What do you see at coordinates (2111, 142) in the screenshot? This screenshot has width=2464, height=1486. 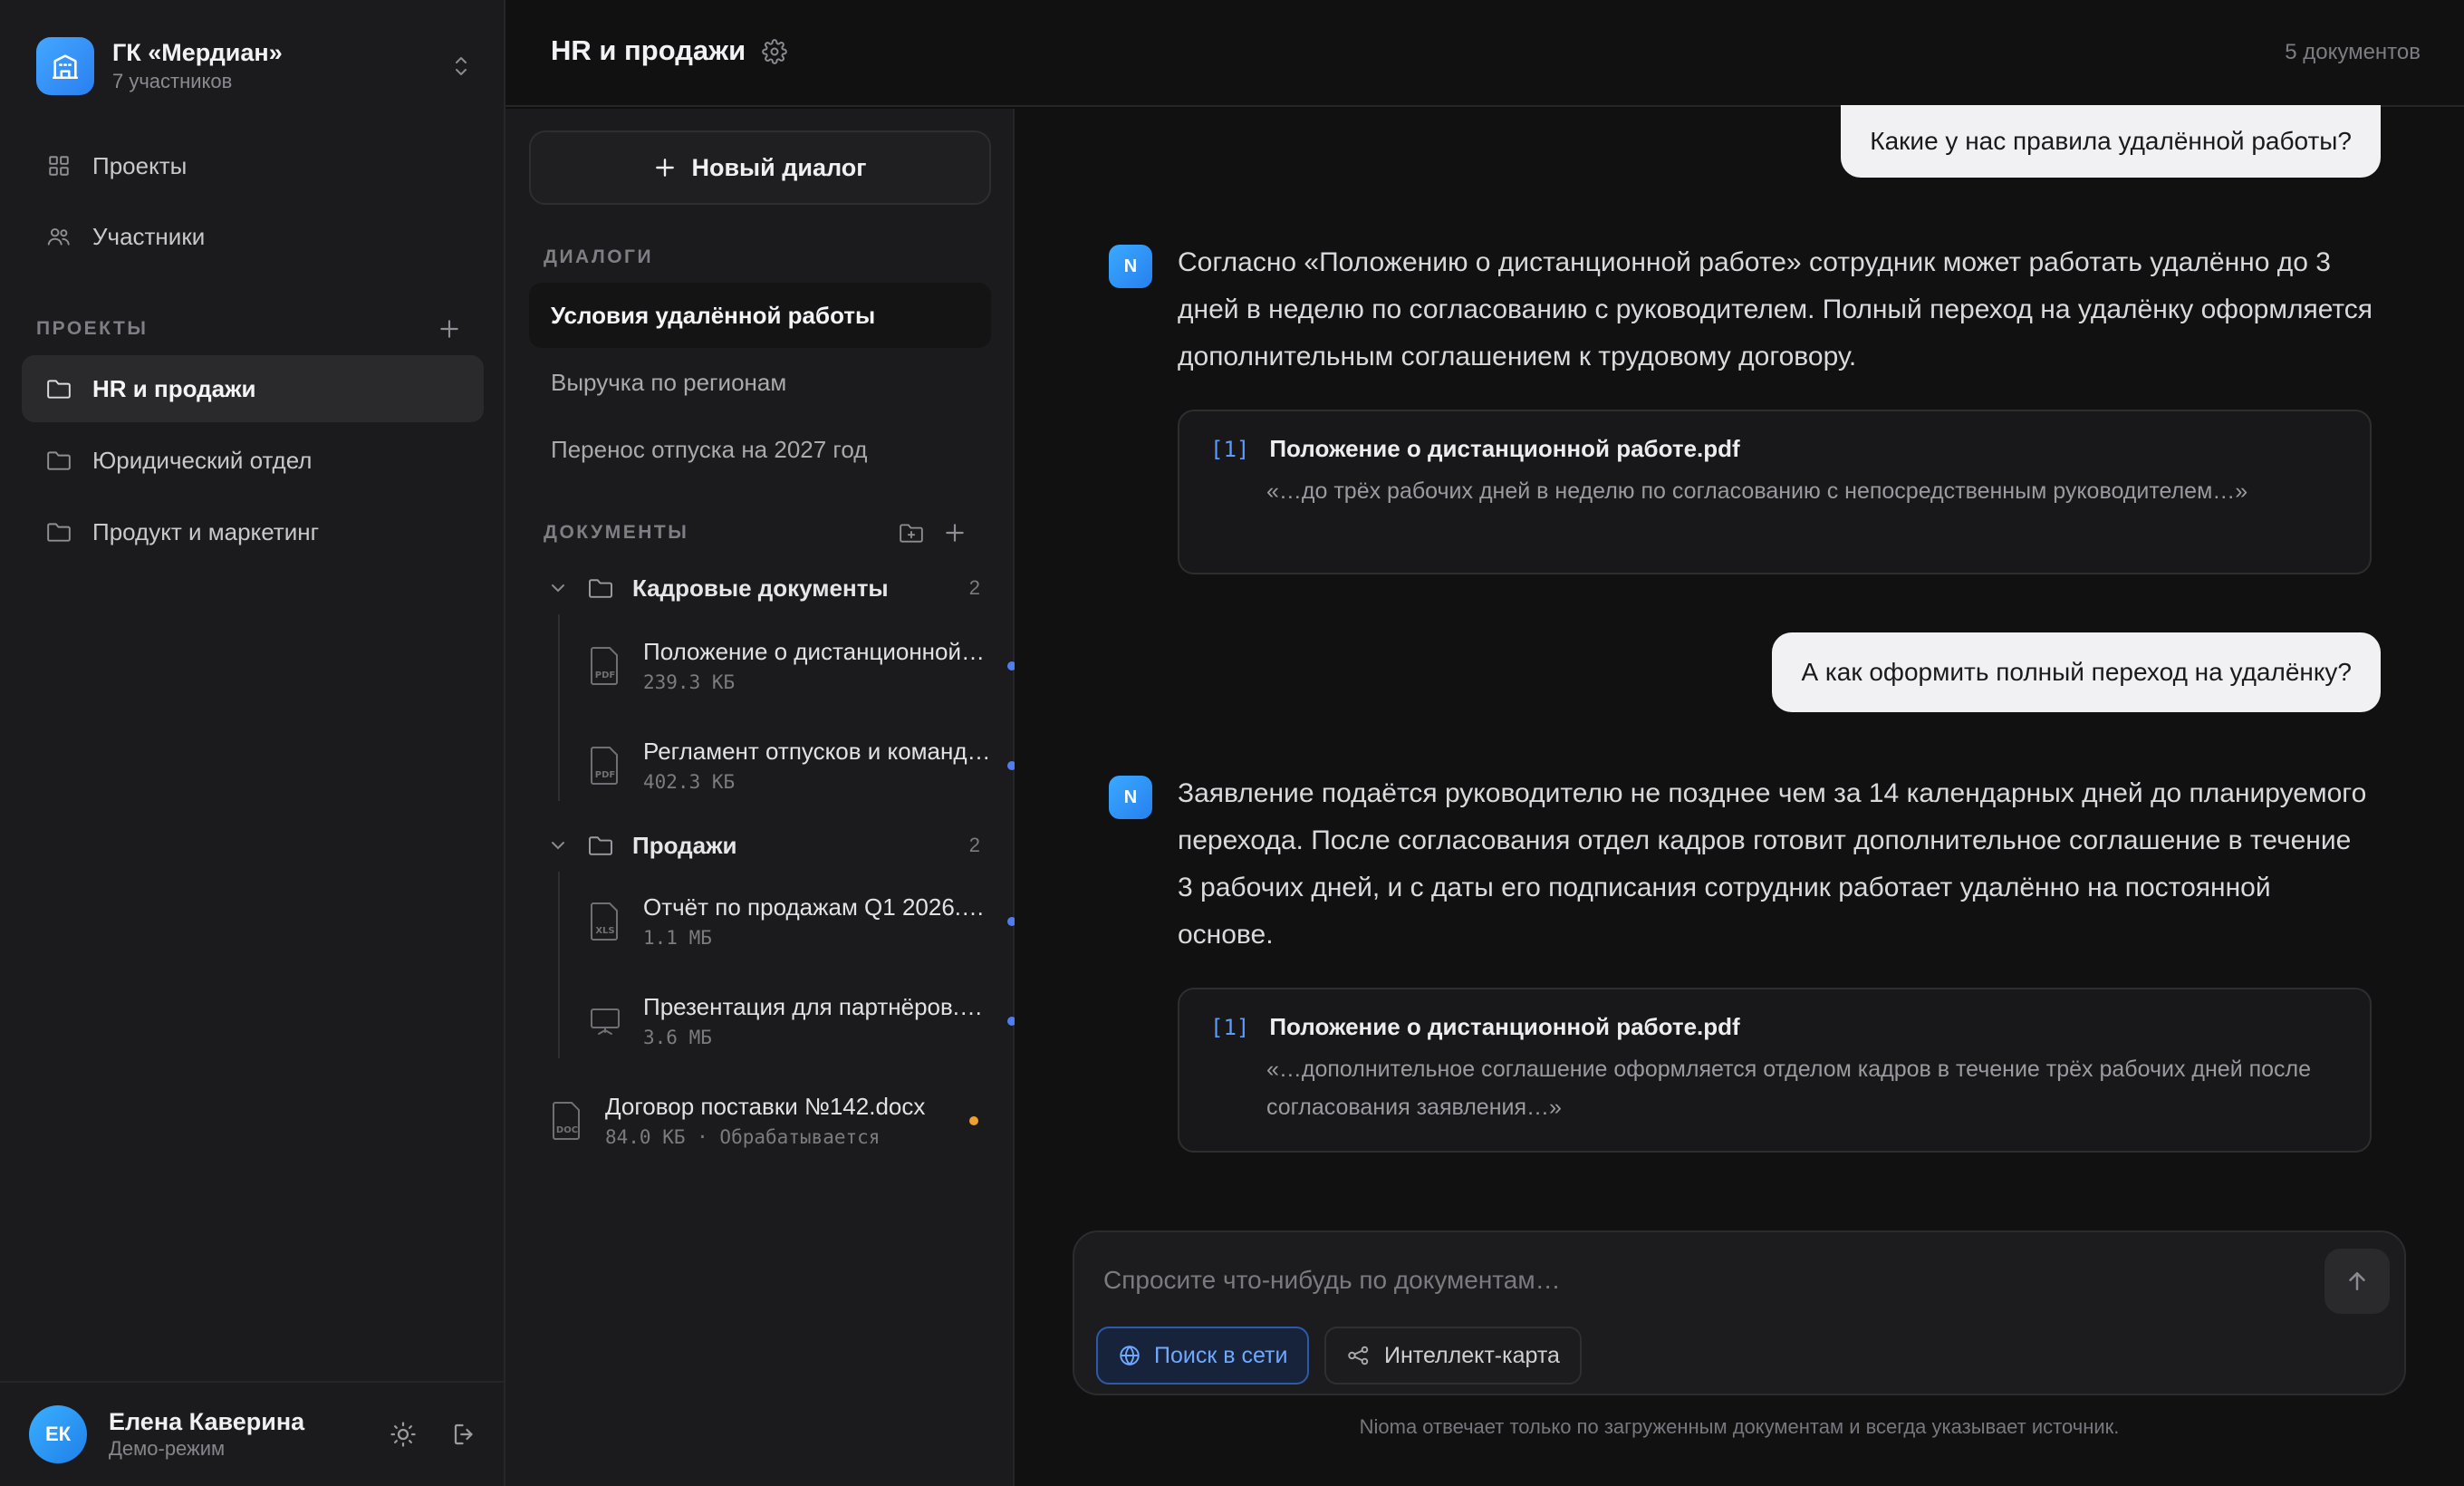 I see `user-message: Какие у нас правила удалённой работы?` at bounding box center [2111, 142].